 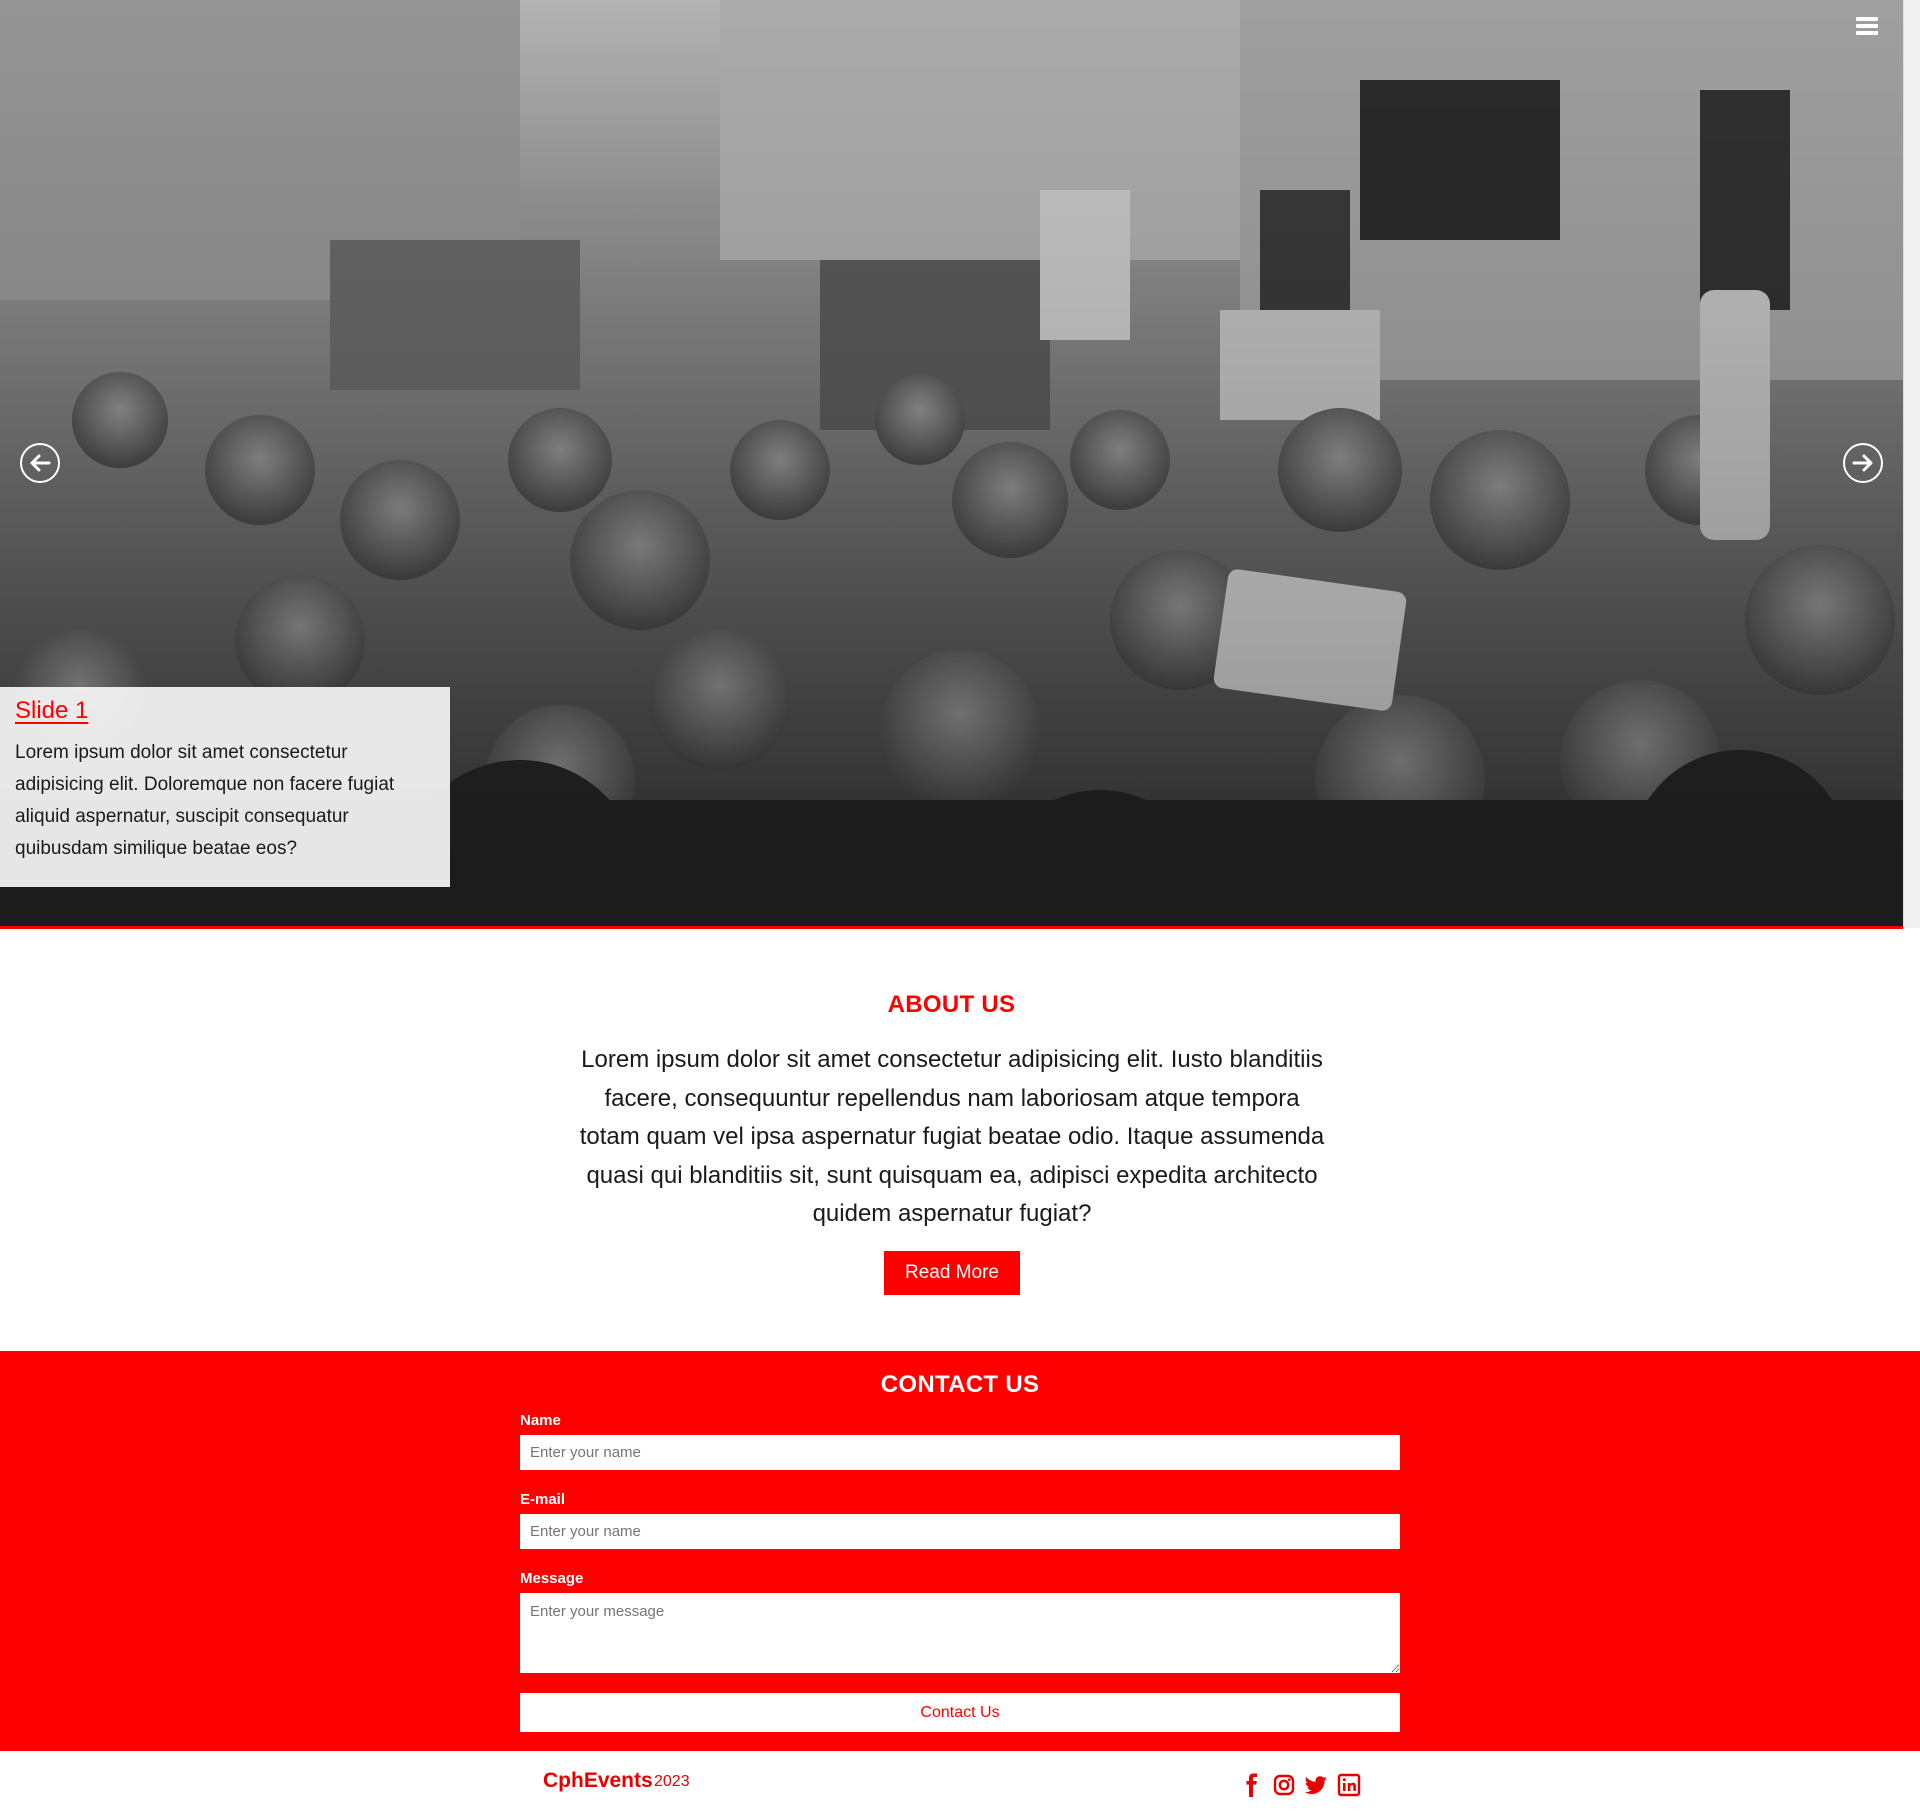 What do you see at coordinates (1316, 1785) in the screenshot?
I see `twitter-icon` at bounding box center [1316, 1785].